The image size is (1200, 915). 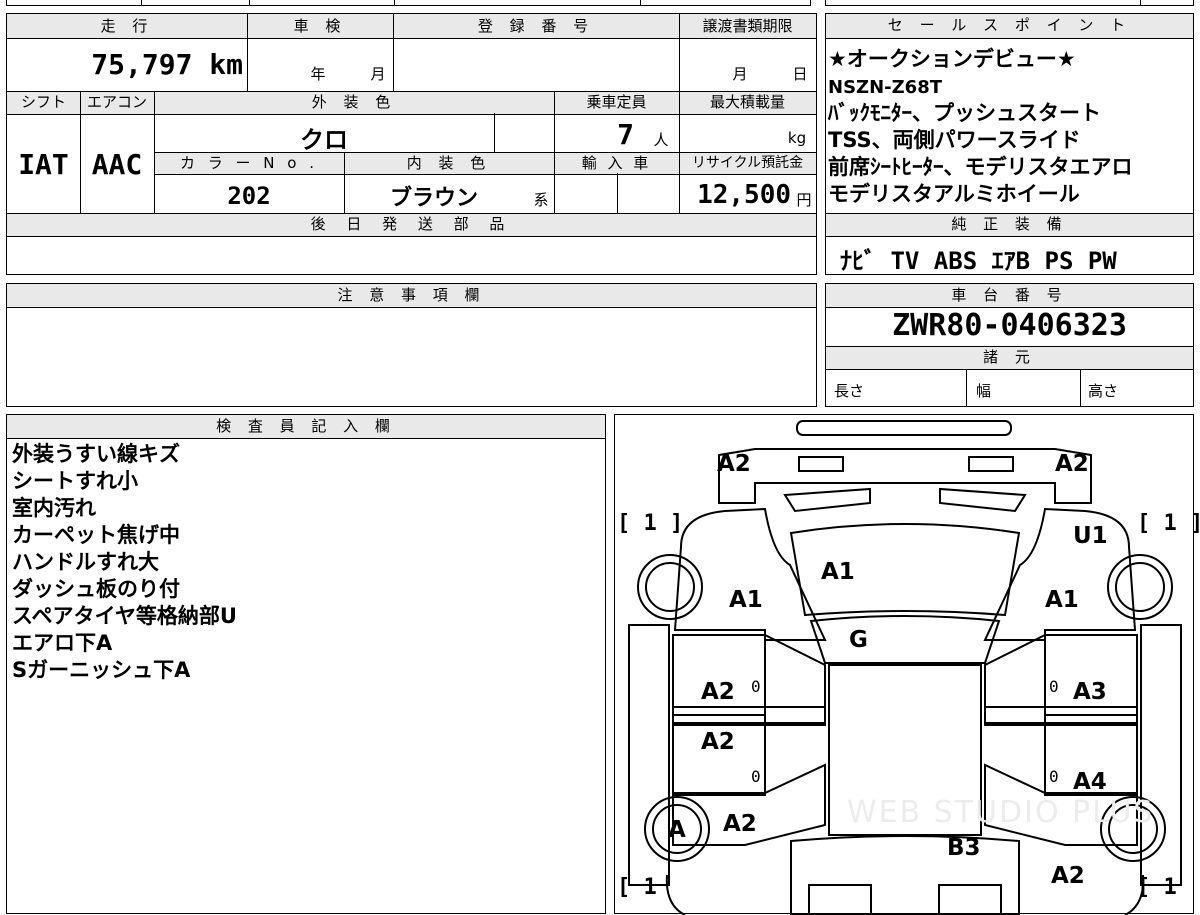 What do you see at coordinates (127, 26) in the screenshot?
I see `mileage-label: 走 行` at bounding box center [127, 26].